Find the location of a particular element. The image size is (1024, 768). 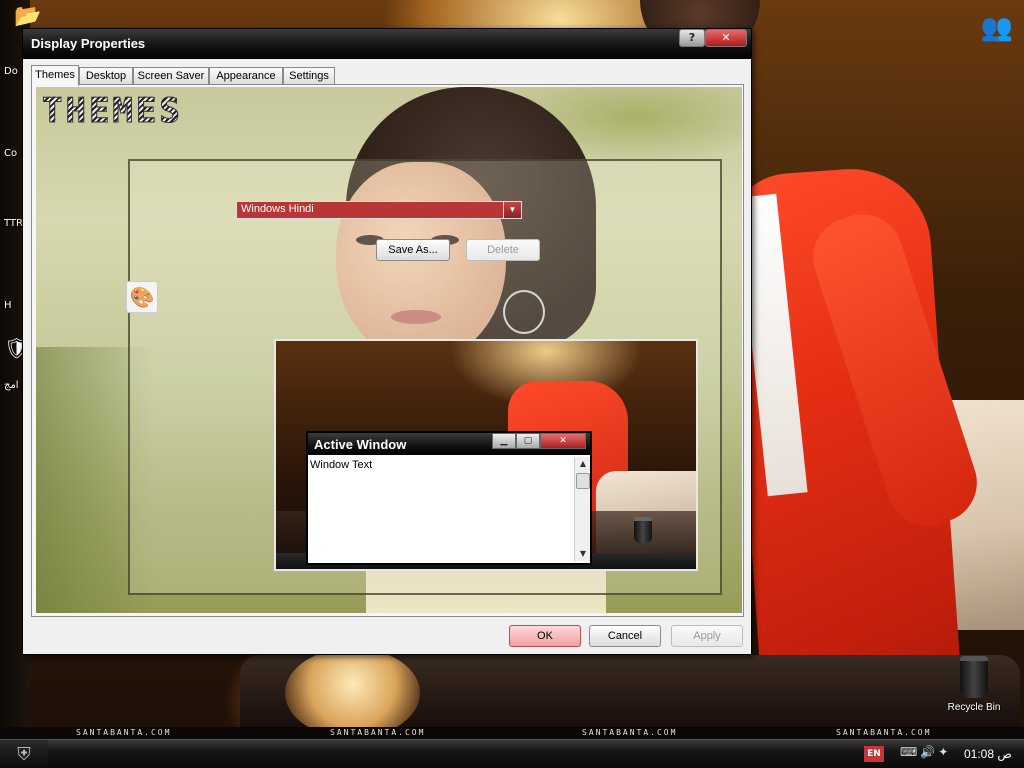

delete-button: Delete is located at coordinates (503, 250).